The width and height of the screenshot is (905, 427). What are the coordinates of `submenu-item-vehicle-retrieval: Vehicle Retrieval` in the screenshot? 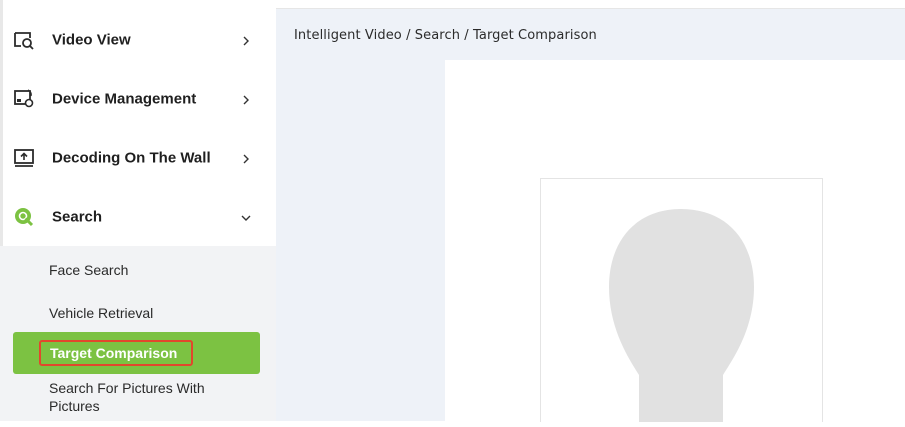 It's located at (101, 313).